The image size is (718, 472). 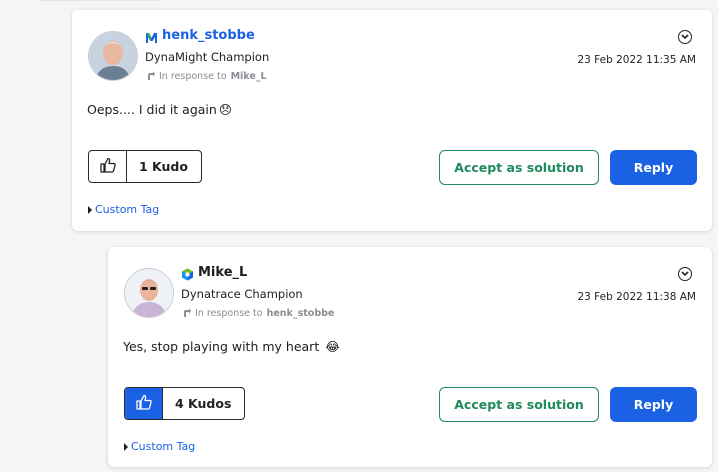 What do you see at coordinates (187, 273) in the screenshot?
I see `dynatrace-rank-icon` at bounding box center [187, 273].